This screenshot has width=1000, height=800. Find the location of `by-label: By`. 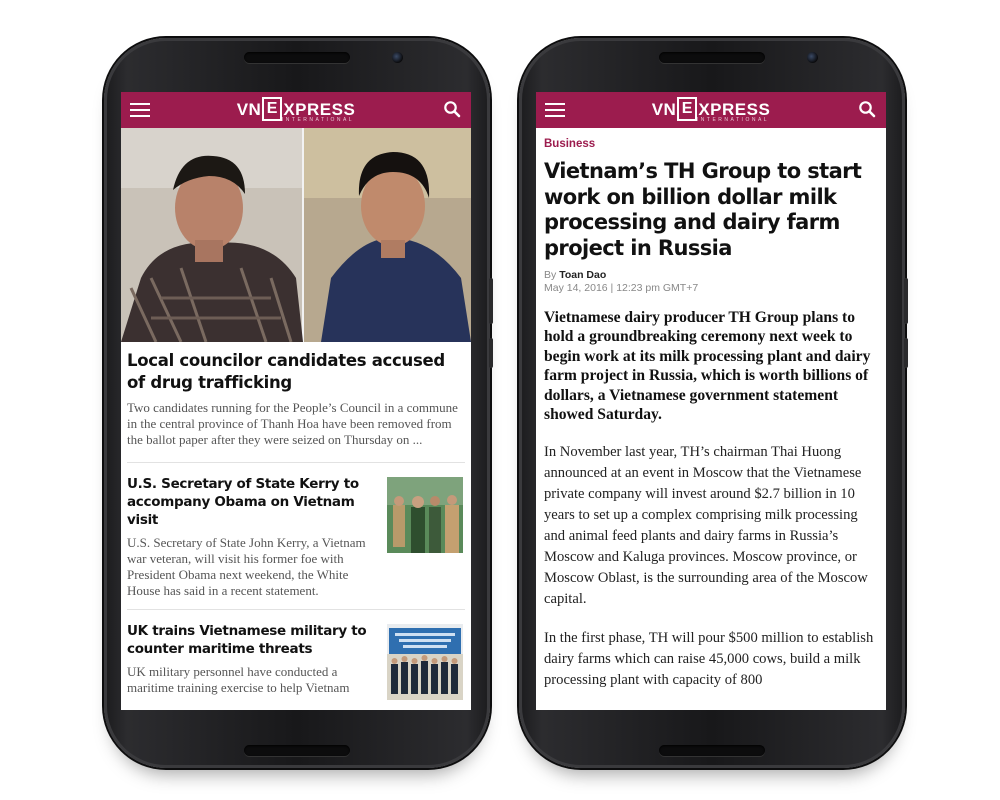

by-label: By is located at coordinates (550, 275).